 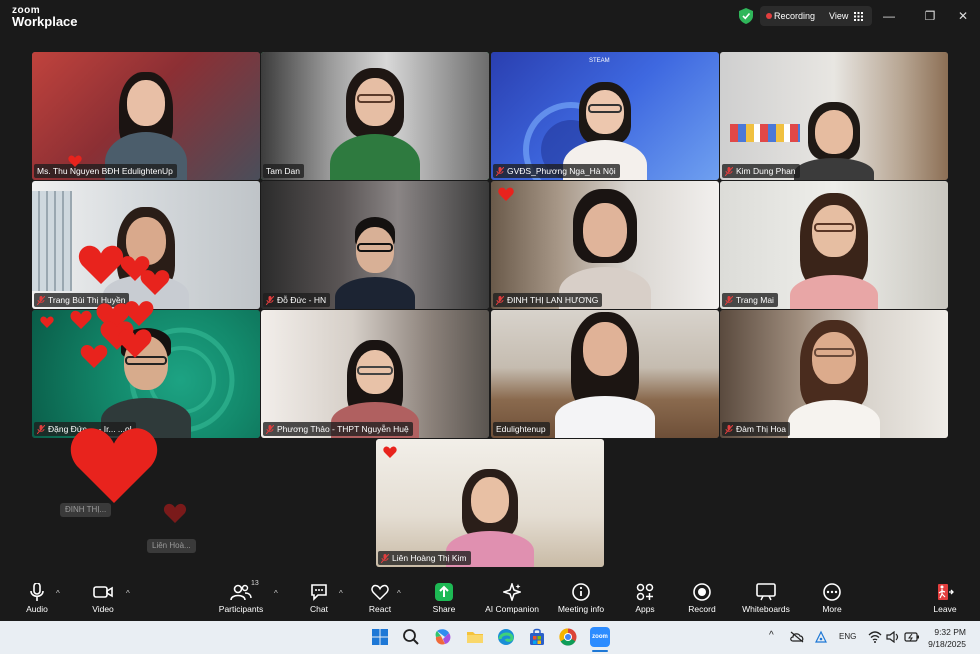 What do you see at coordinates (847, 636) in the screenshot?
I see `input-language-indicator: ENG` at bounding box center [847, 636].